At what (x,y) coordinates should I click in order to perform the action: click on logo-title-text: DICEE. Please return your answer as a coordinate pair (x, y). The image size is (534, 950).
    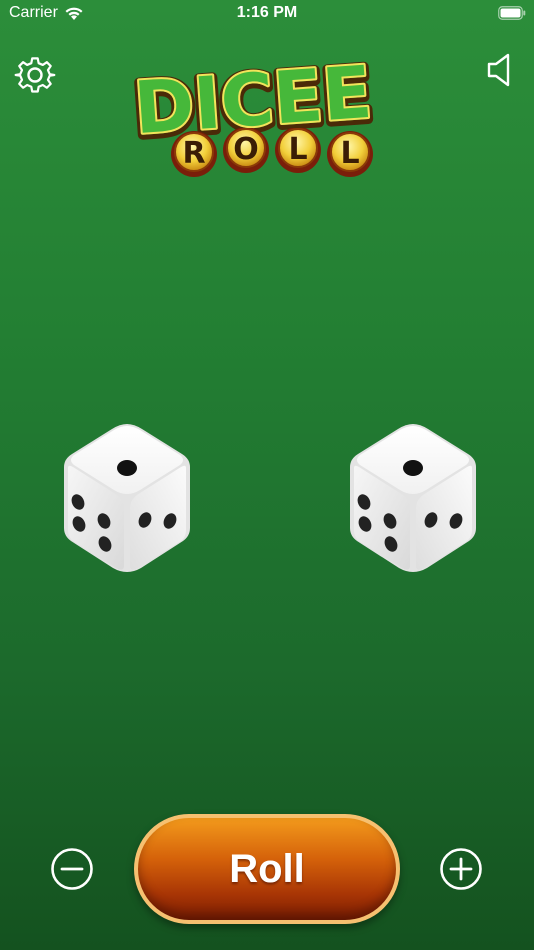
    Looking at the image, I should click on (252, 95).